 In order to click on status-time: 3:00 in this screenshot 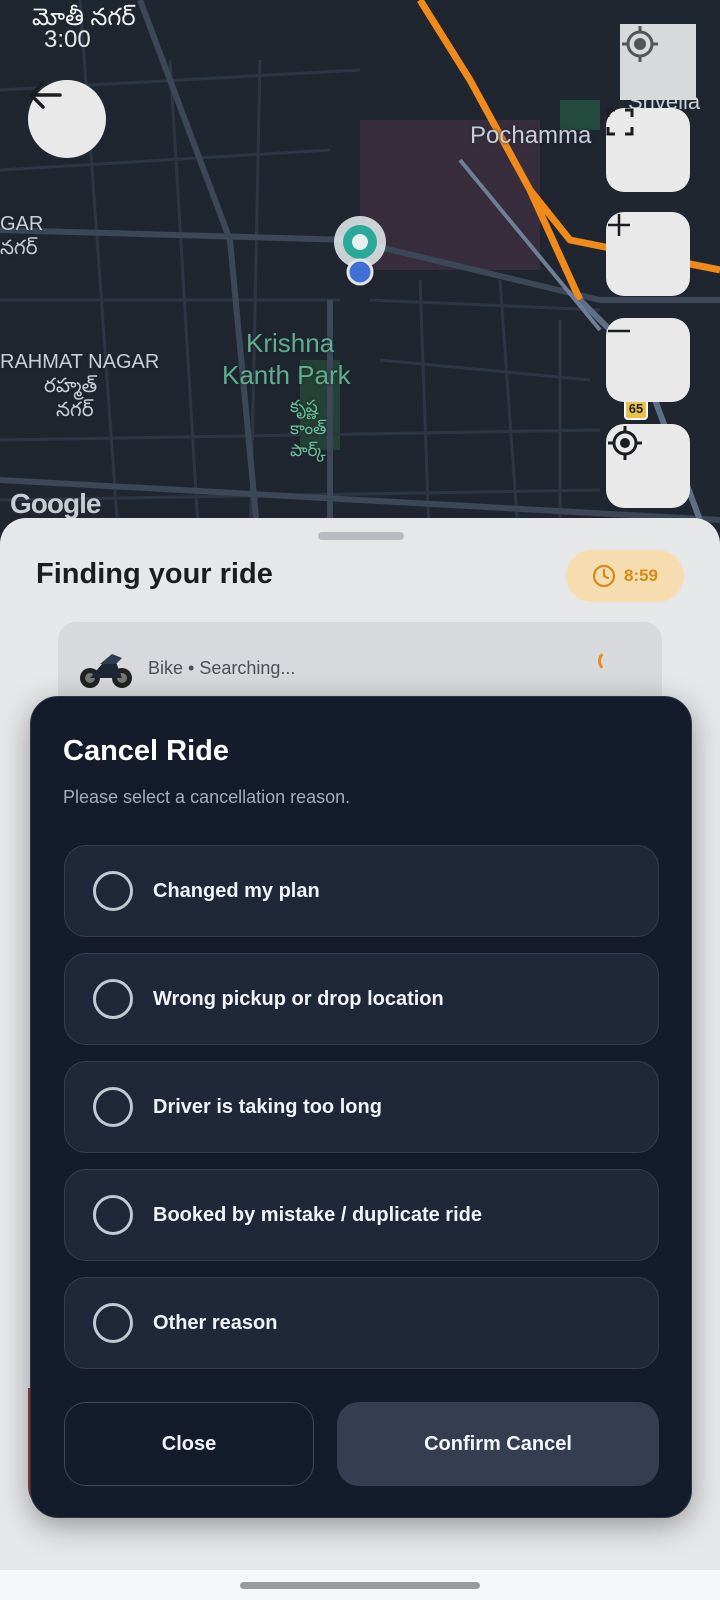, I will do `click(67, 39)`.